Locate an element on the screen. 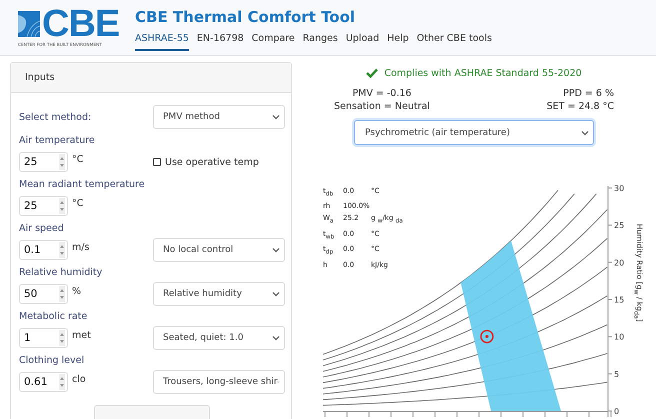  pmv-value: PMV = -0.16 is located at coordinates (381, 93).